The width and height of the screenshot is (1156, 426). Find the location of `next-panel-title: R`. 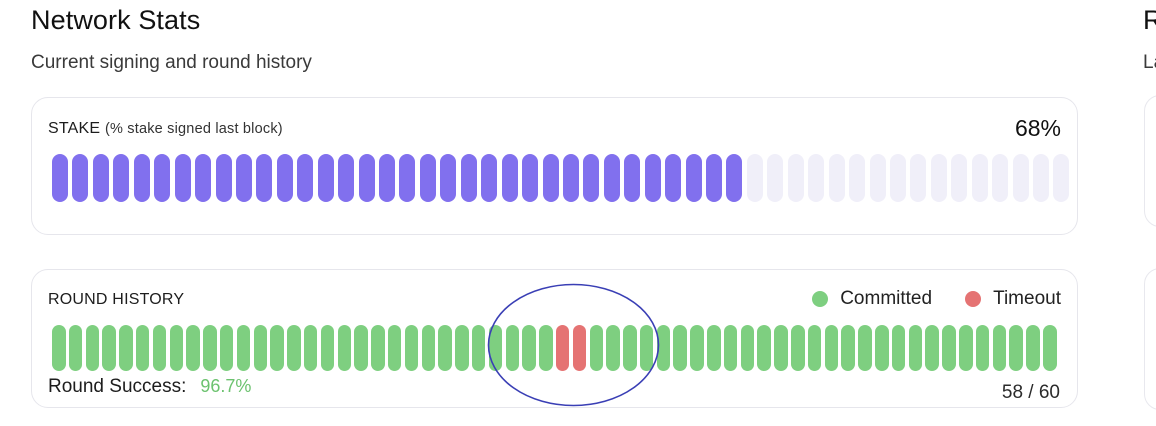

next-panel-title: R is located at coordinates (1149, 20).